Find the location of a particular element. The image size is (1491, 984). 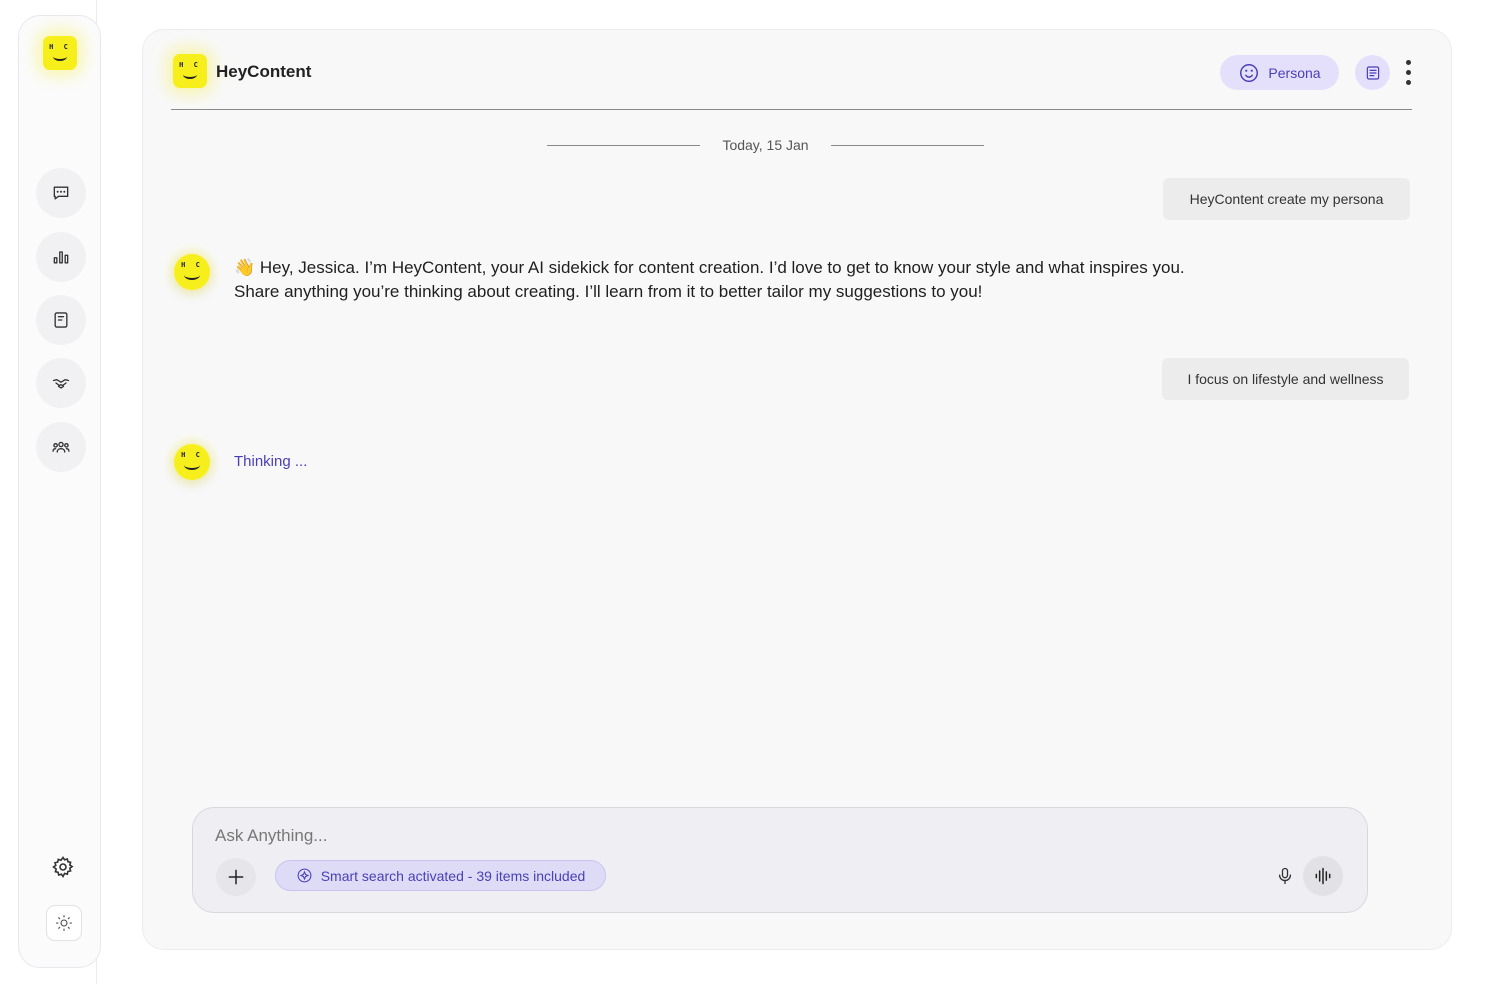

add-attachment-button is located at coordinates (236, 877).